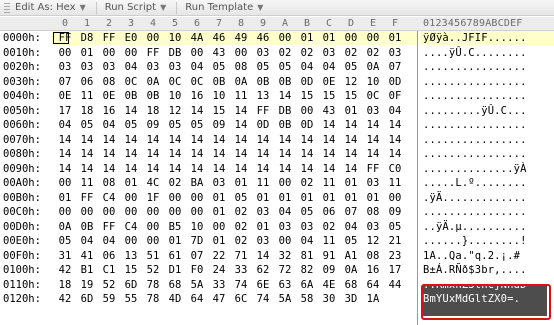  What do you see at coordinates (175, 285) in the screenshot?
I see `hex-byte: 68` at bounding box center [175, 285].